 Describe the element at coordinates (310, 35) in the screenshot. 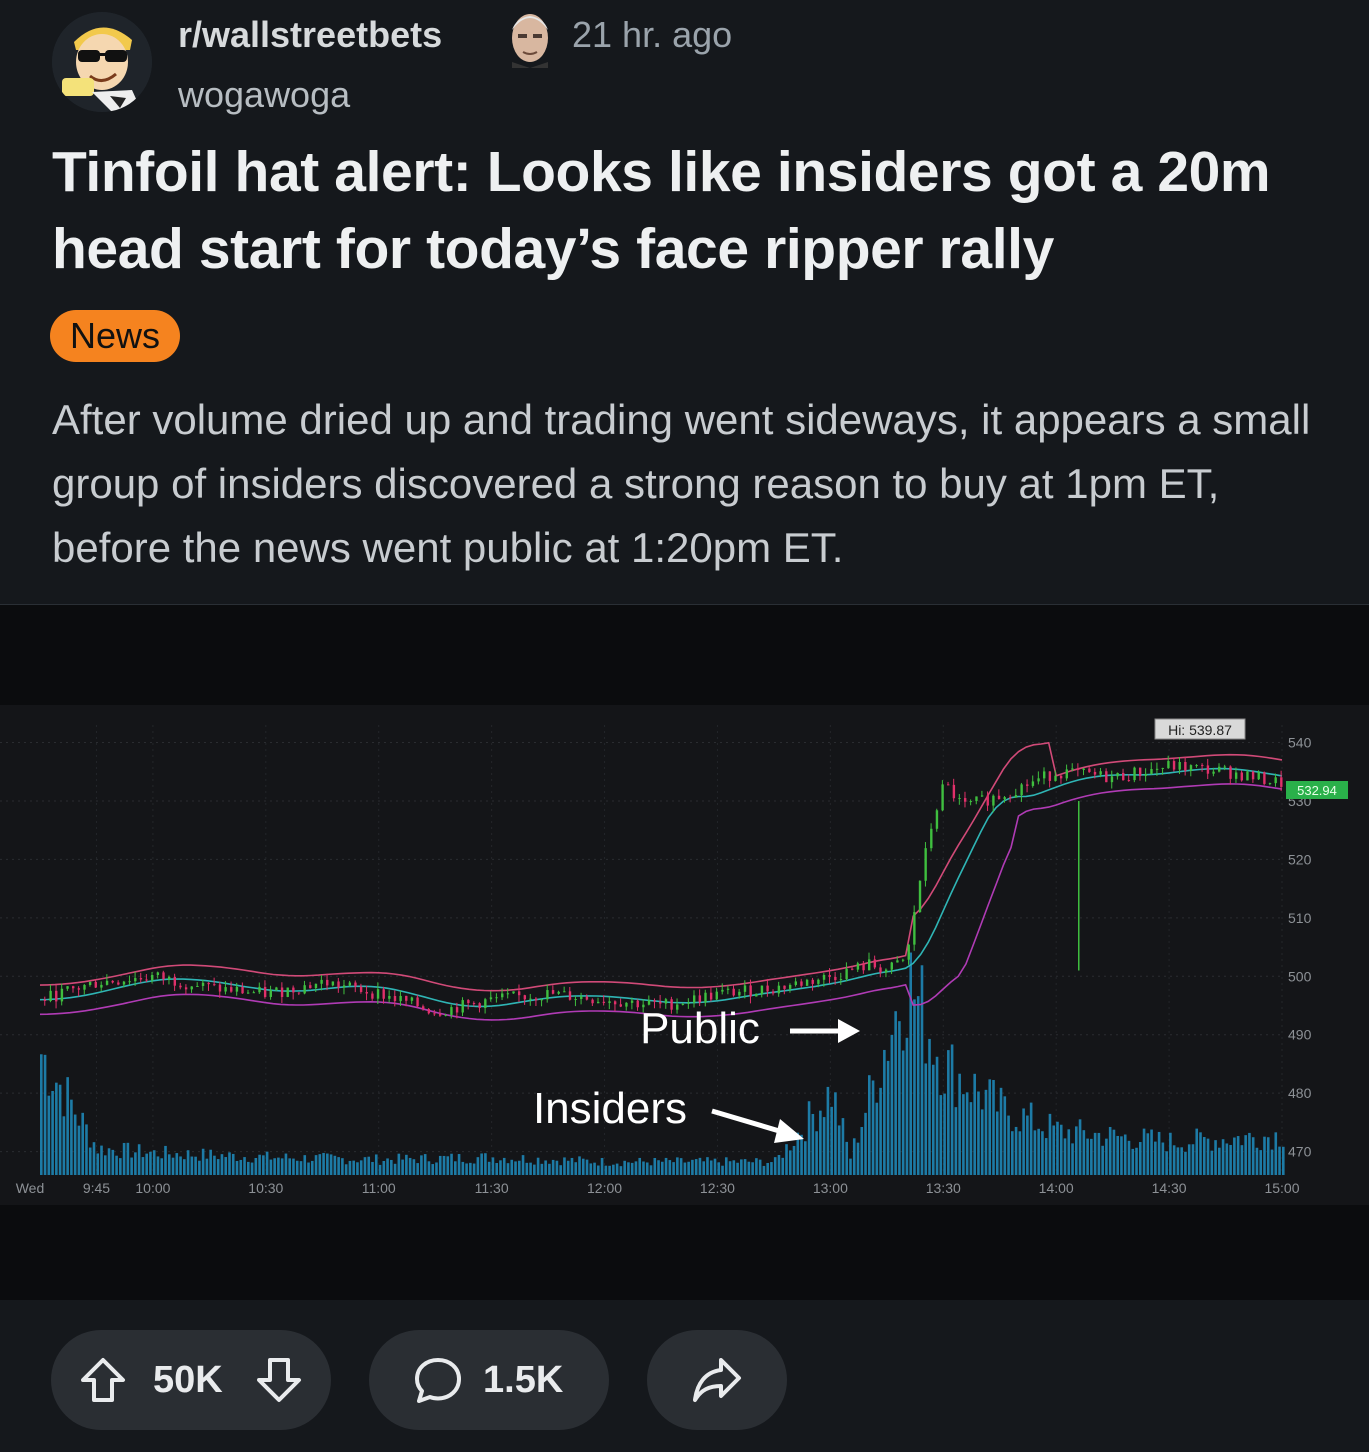

I see `subreddit-name: r/wallstreetbets` at that location.